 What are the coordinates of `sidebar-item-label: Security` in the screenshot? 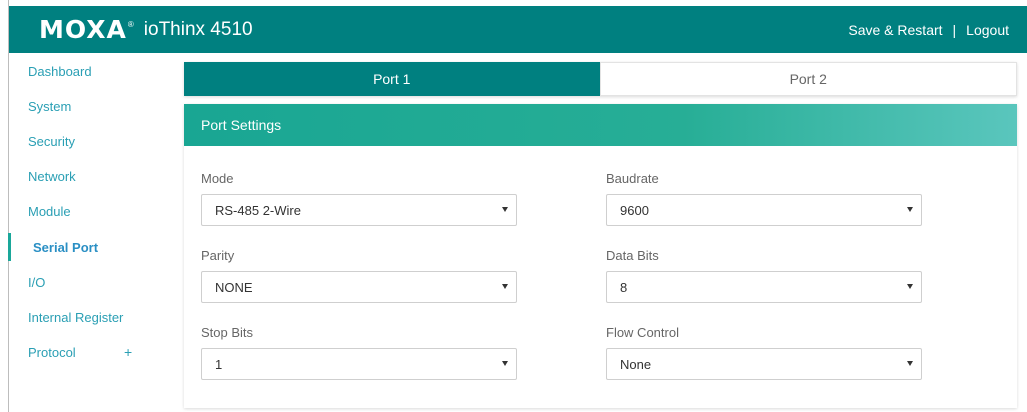 It's located at (51, 141).